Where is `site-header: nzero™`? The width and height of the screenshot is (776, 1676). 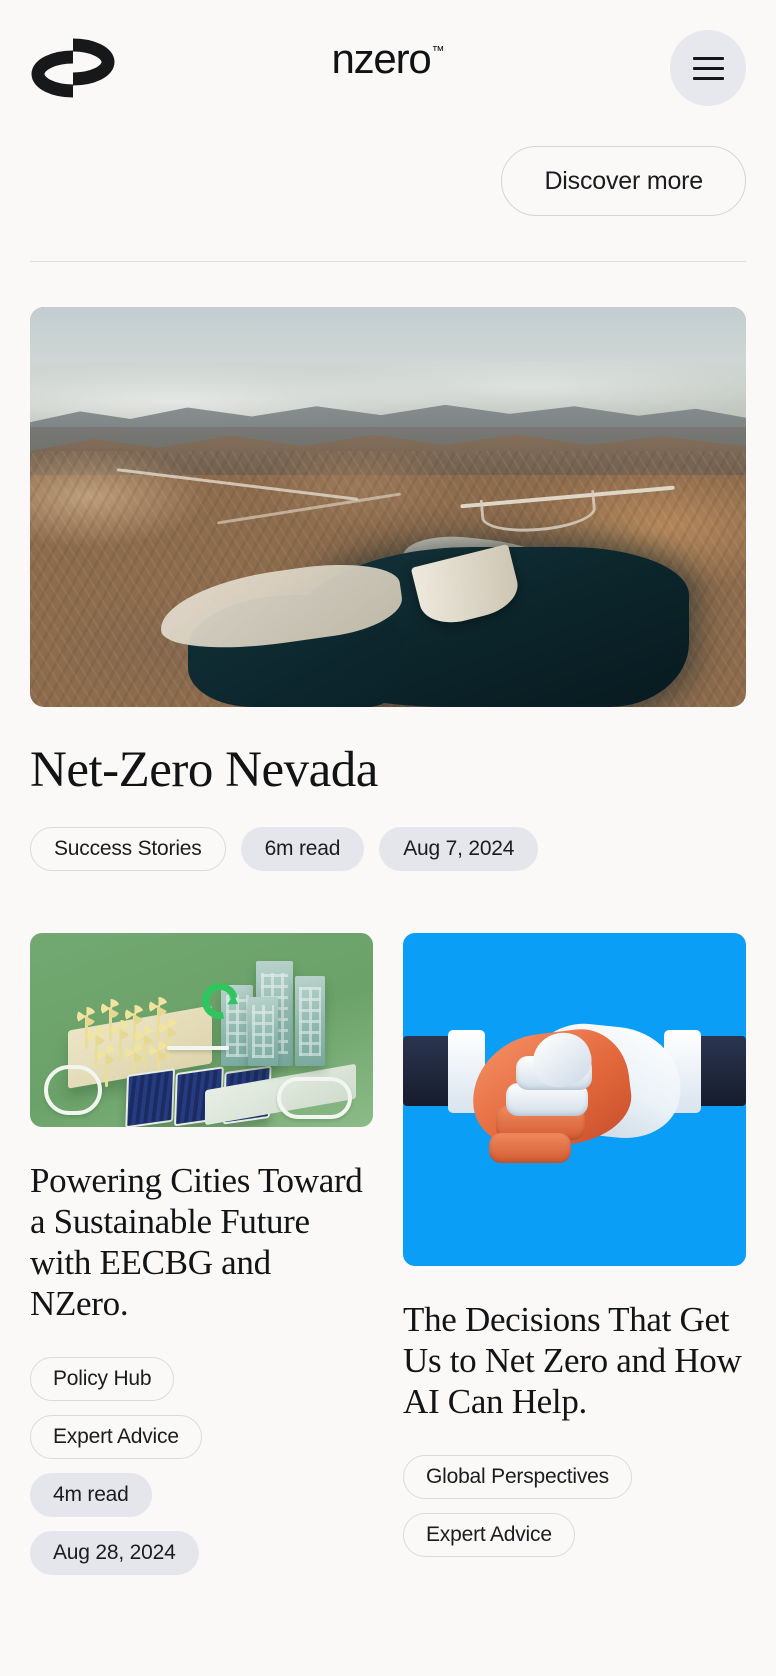 site-header: nzero™ is located at coordinates (388, 68).